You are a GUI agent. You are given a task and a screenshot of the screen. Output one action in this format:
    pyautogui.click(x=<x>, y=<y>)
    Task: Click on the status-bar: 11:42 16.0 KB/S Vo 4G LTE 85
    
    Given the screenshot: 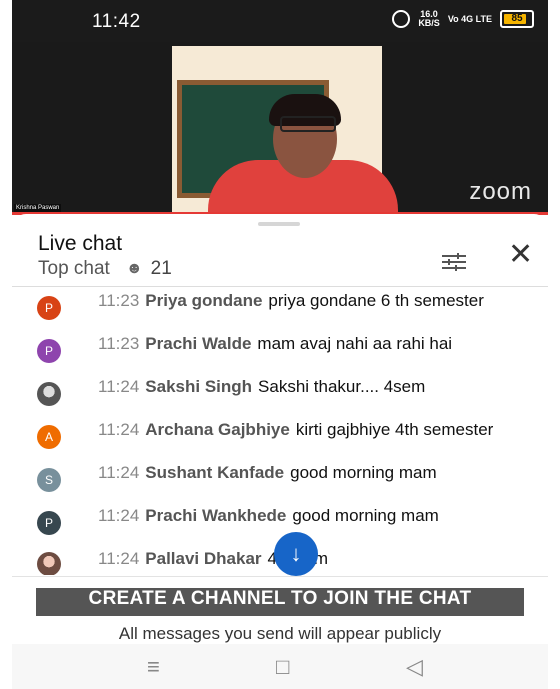 What is the action you would take?
    pyautogui.click(x=280, y=21)
    